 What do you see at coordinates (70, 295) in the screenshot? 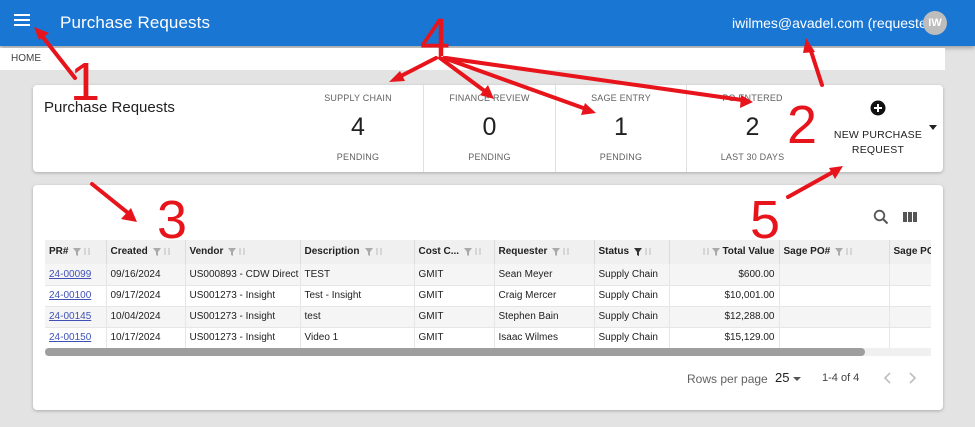
I see `pr-link: 24-00100` at bounding box center [70, 295].